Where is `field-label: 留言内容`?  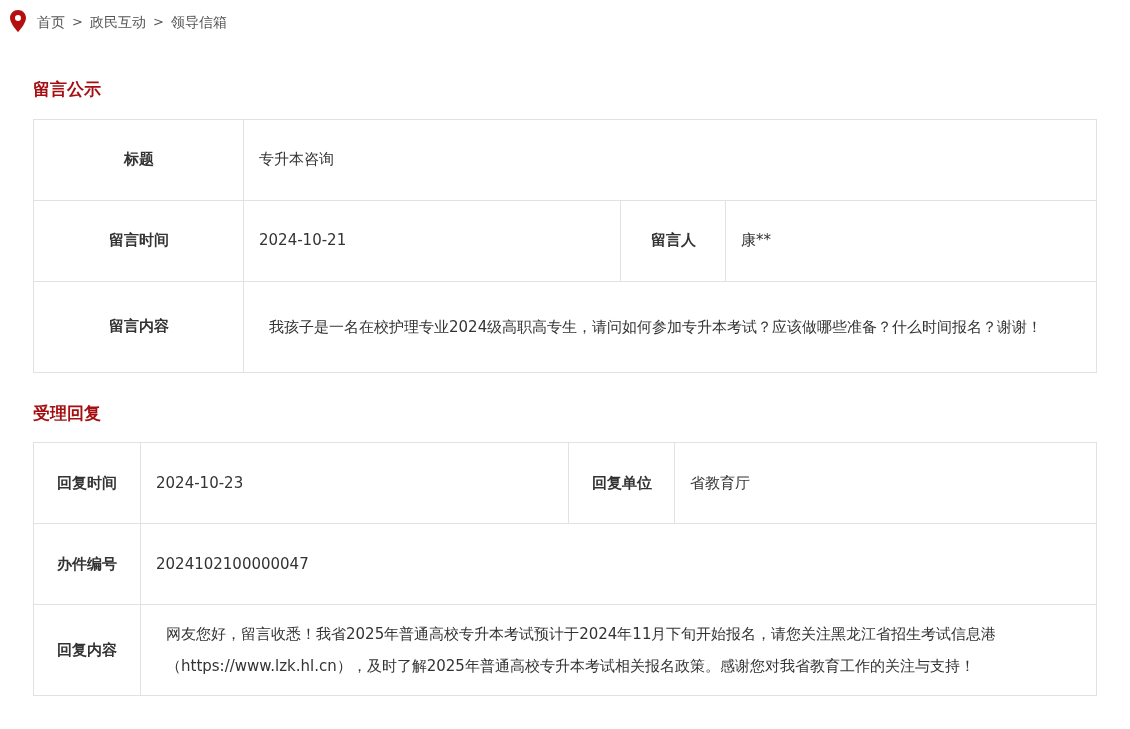
field-label: 留言内容 is located at coordinates (139, 327).